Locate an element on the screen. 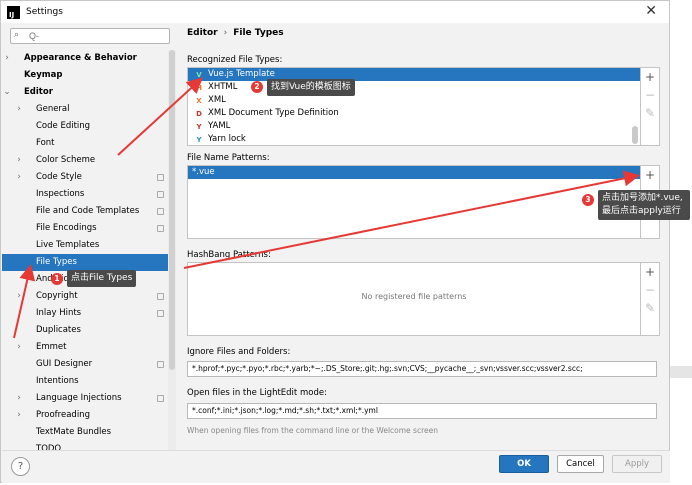 Image resolution: width=692 pixels, height=485 pixels. sidebar-item-label: Proofreading is located at coordinates (63, 415).